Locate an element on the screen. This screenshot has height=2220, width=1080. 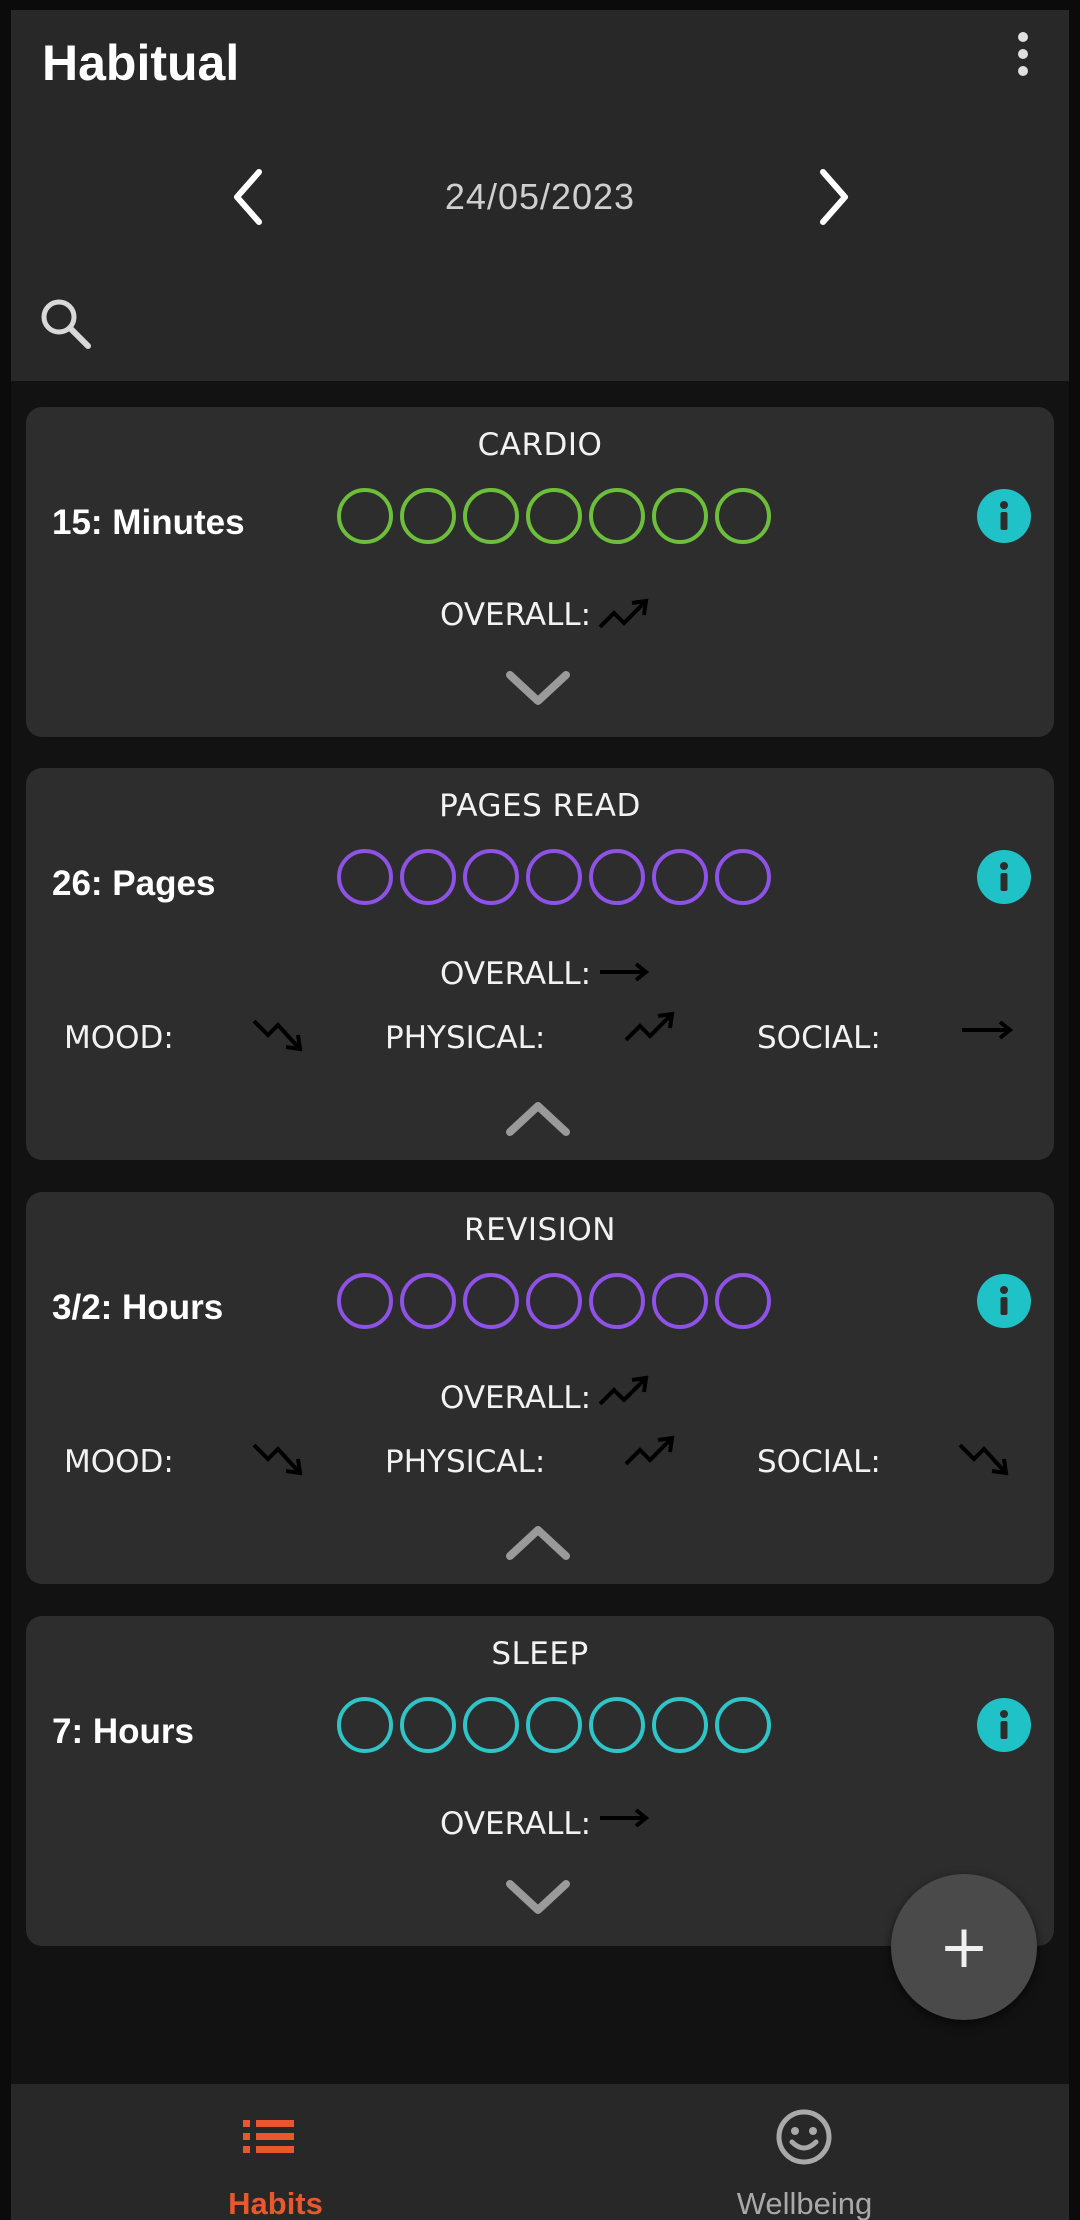
habit-target: 15: Minutes is located at coordinates (148, 522).